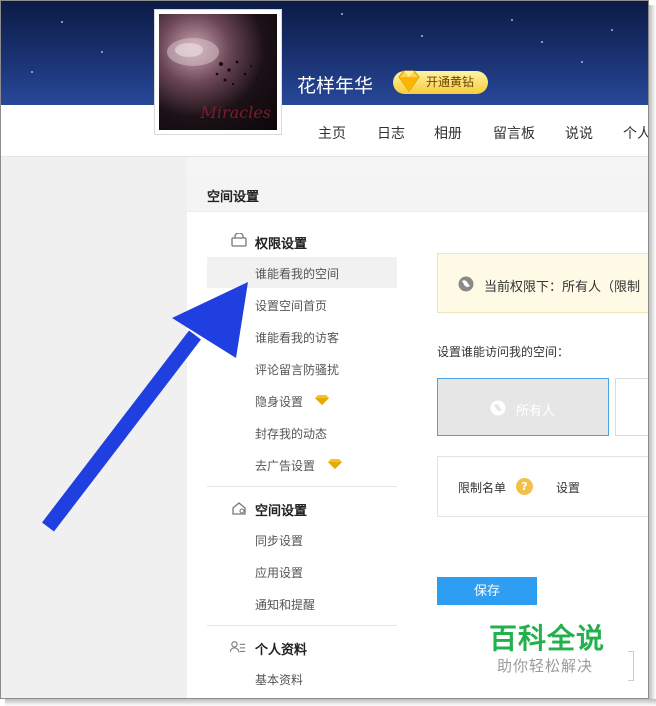  Describe the element at coordinates (579, 133) in the screenshot. I see `nav-shuoshuo: 说说` at that location.